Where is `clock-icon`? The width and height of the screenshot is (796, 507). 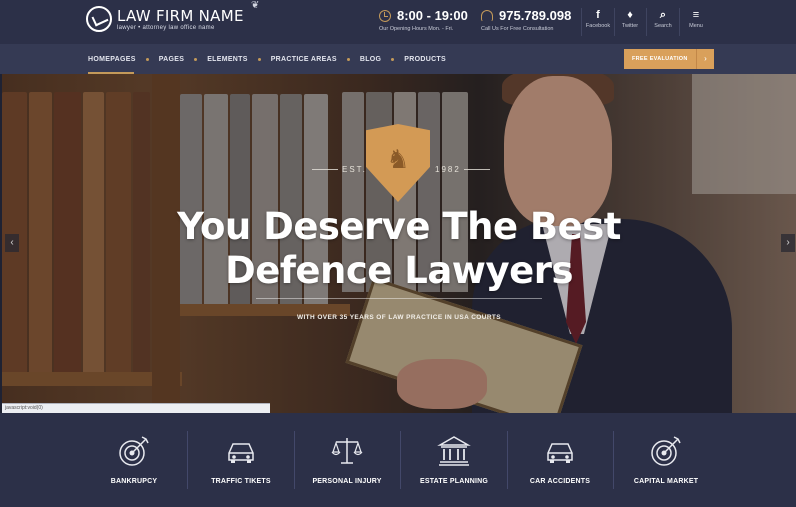
clock-icon is located at coordinates (385, 15).